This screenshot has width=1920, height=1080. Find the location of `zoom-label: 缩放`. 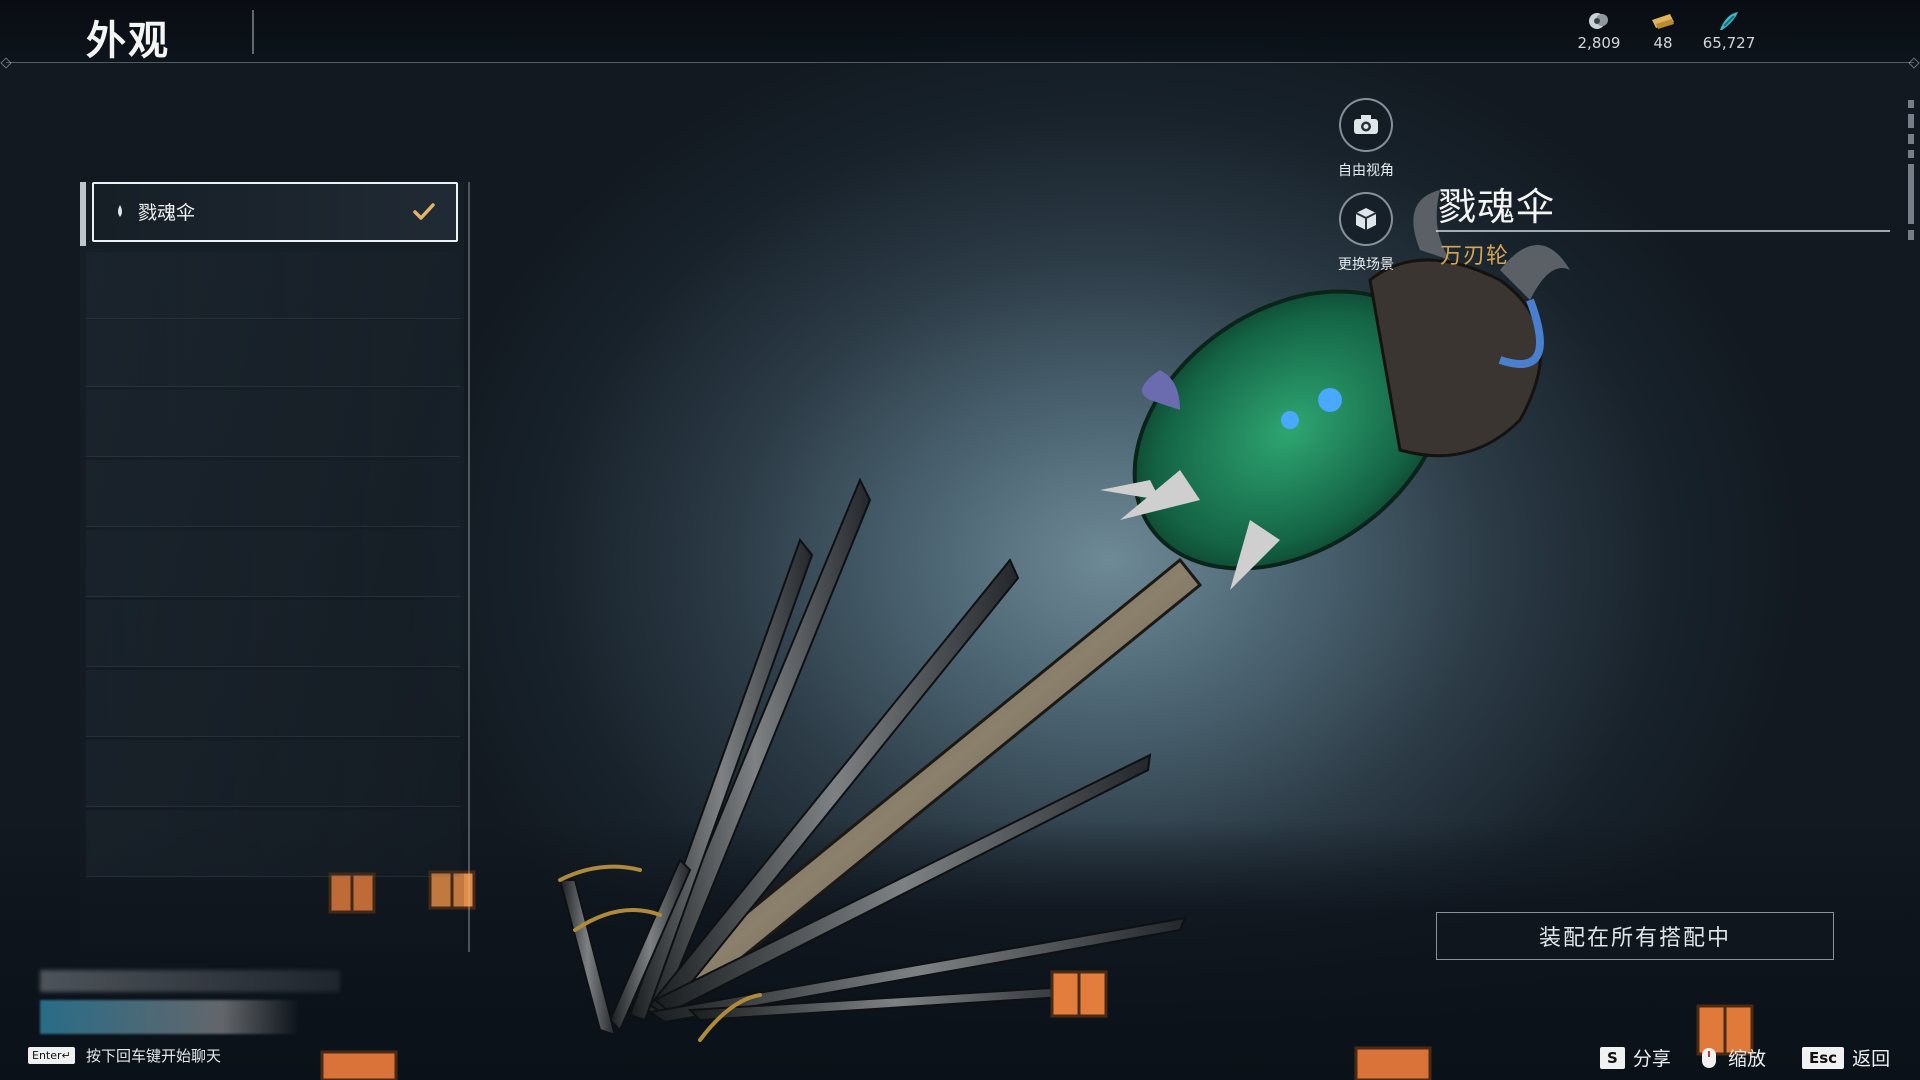

zoom-label: 缩放 is located at coordinates (1747, 1059).